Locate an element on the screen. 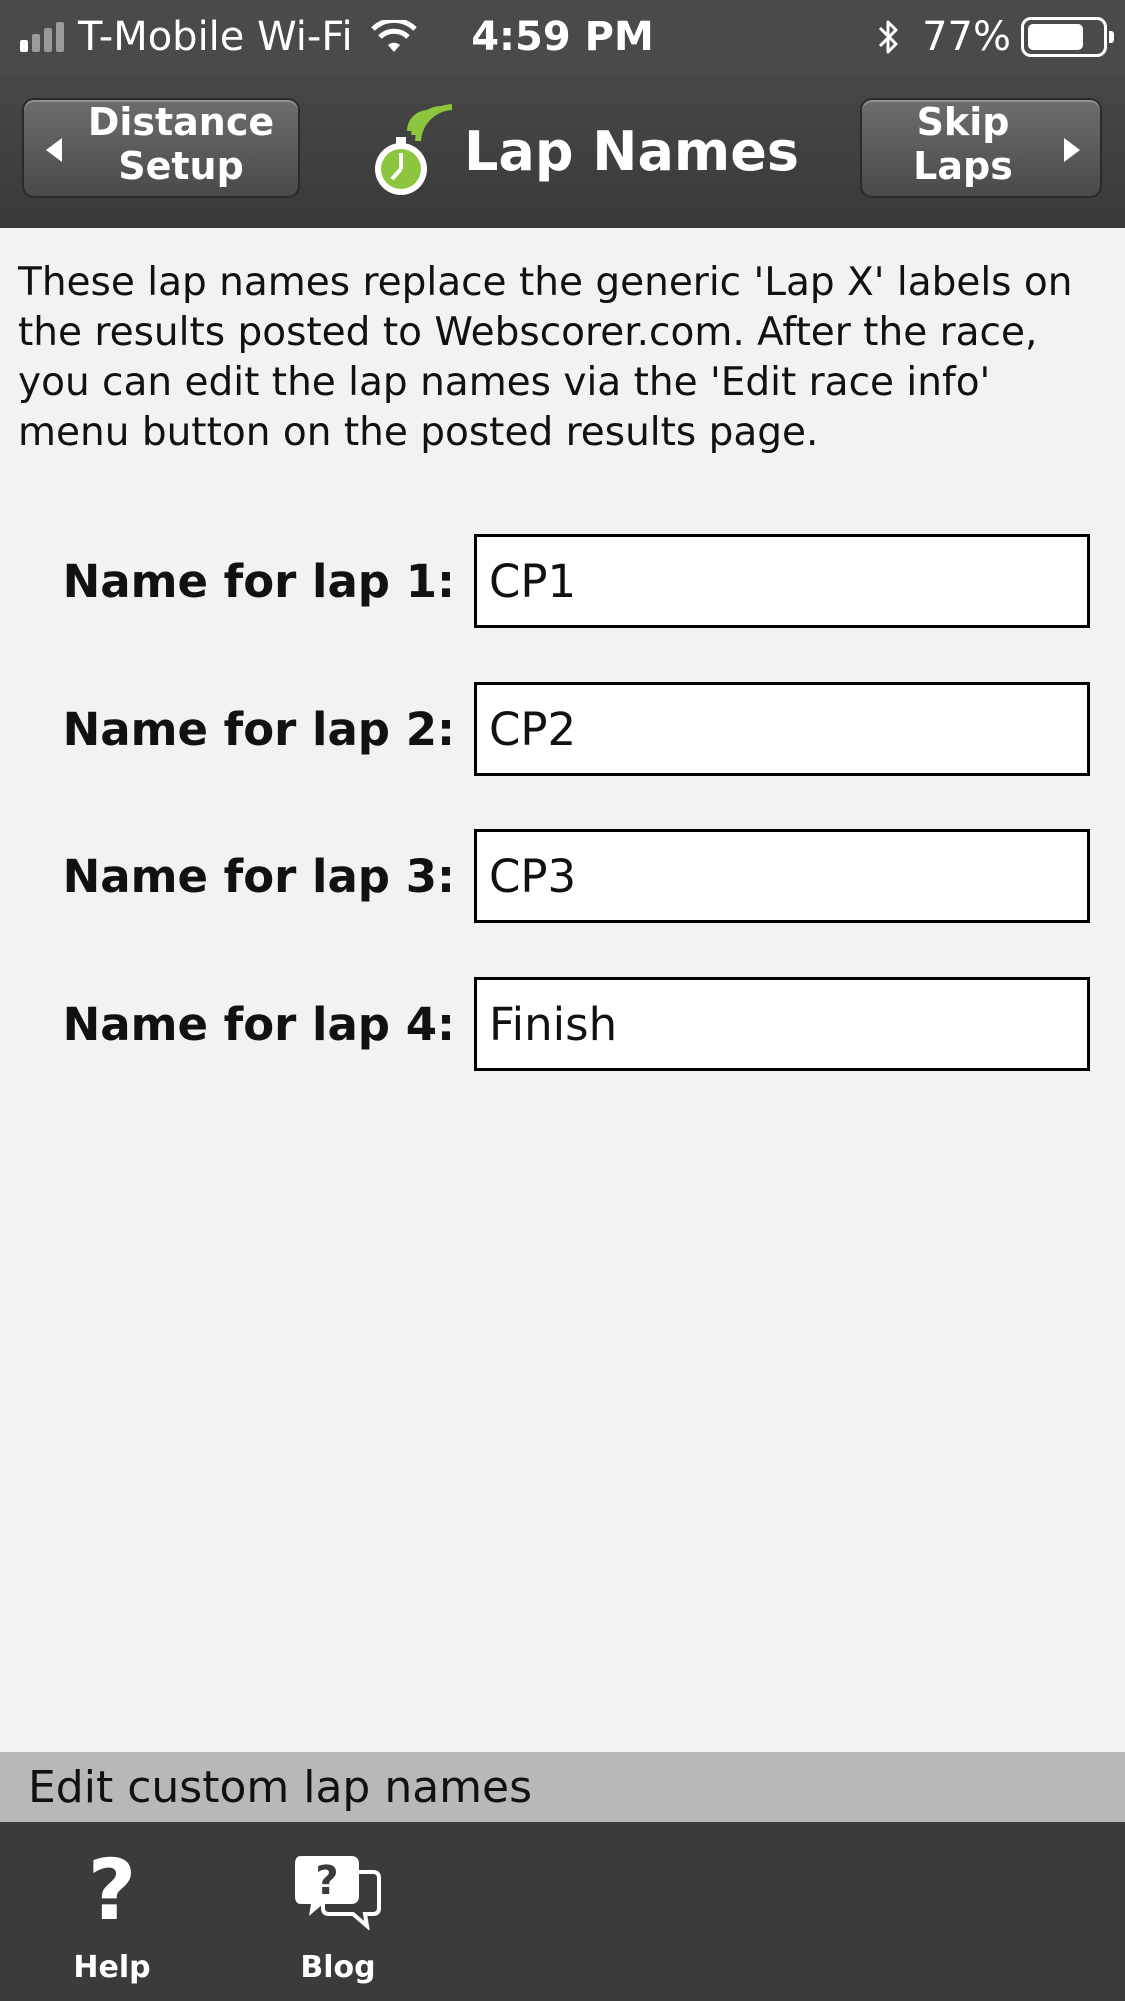 This screenshot has height=2001, width=1125. lap-row-2: Name for lap 2: is located at coordinates (562, 729).